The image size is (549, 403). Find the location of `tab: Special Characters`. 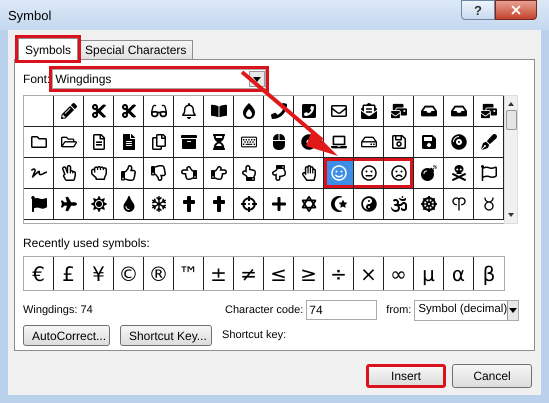

tab: Special Characters is located at coordinates (136, 49).